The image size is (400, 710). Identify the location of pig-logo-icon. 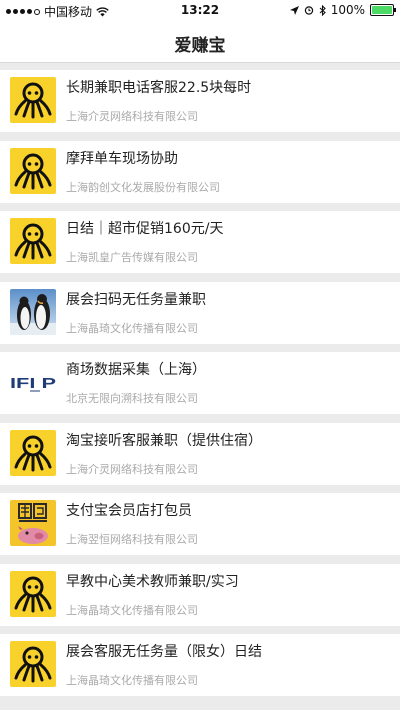
(33, 523).